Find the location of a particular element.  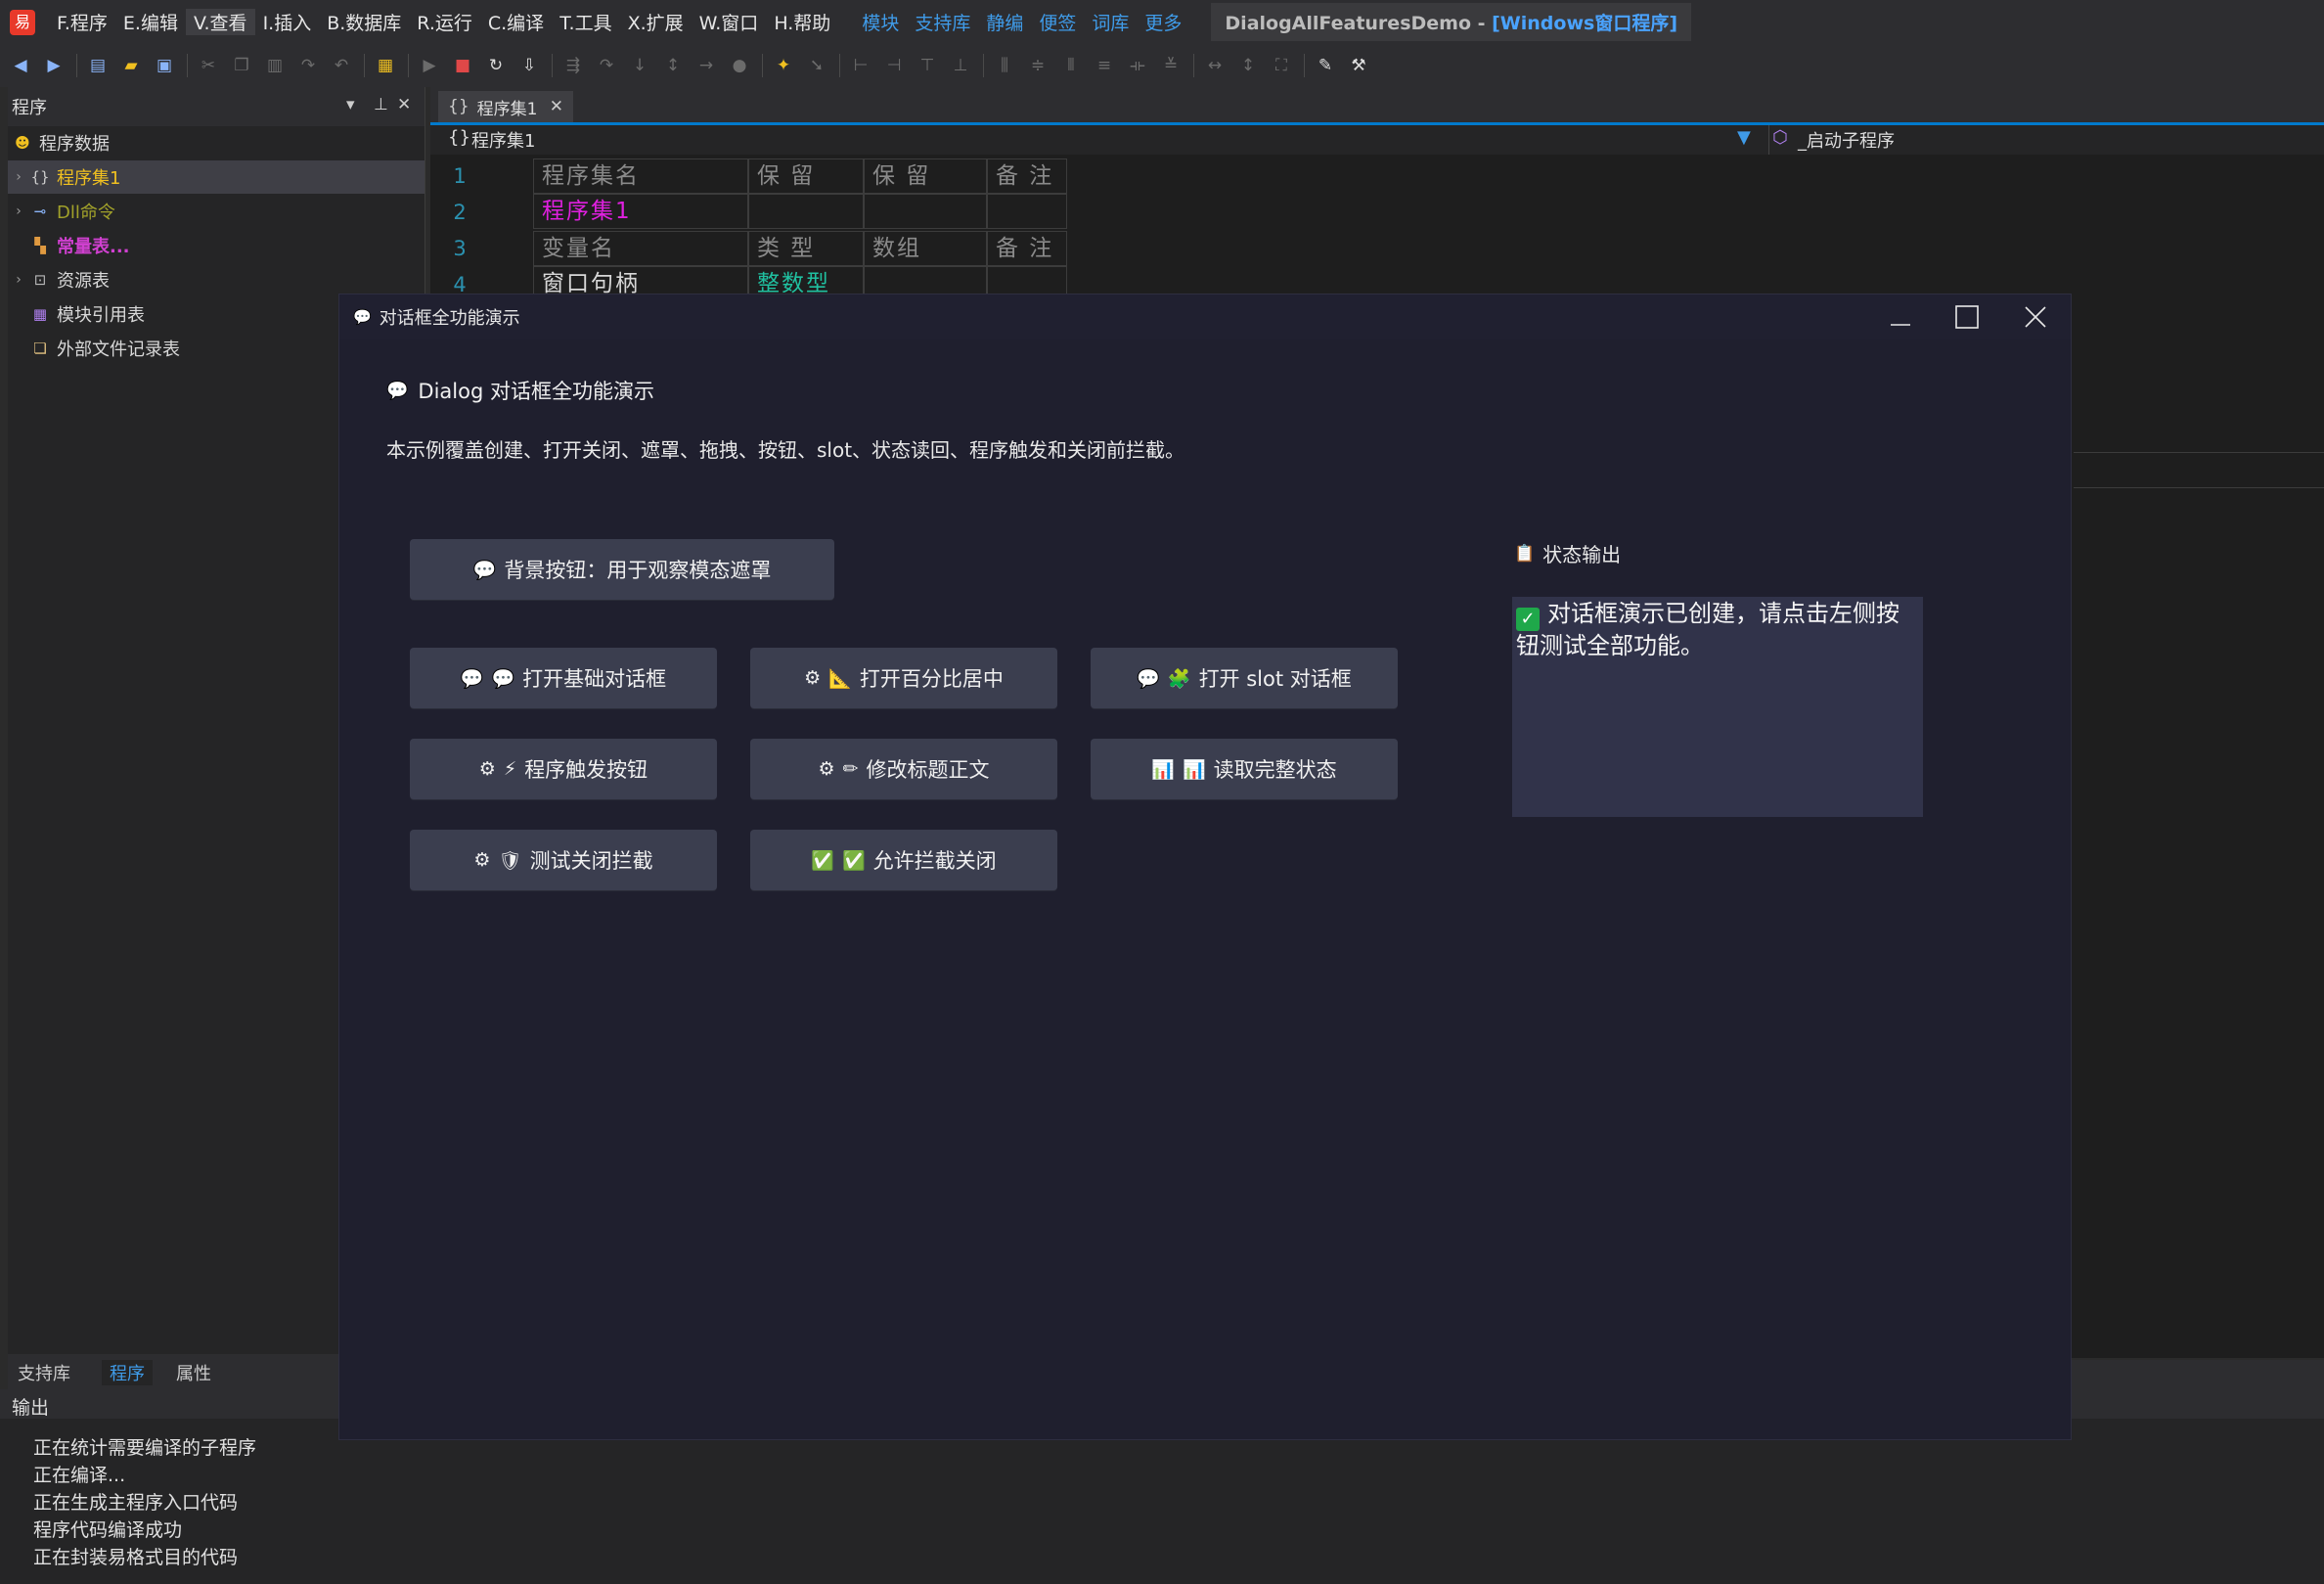

link-module: 模块 is located at coordinates (880, 22).